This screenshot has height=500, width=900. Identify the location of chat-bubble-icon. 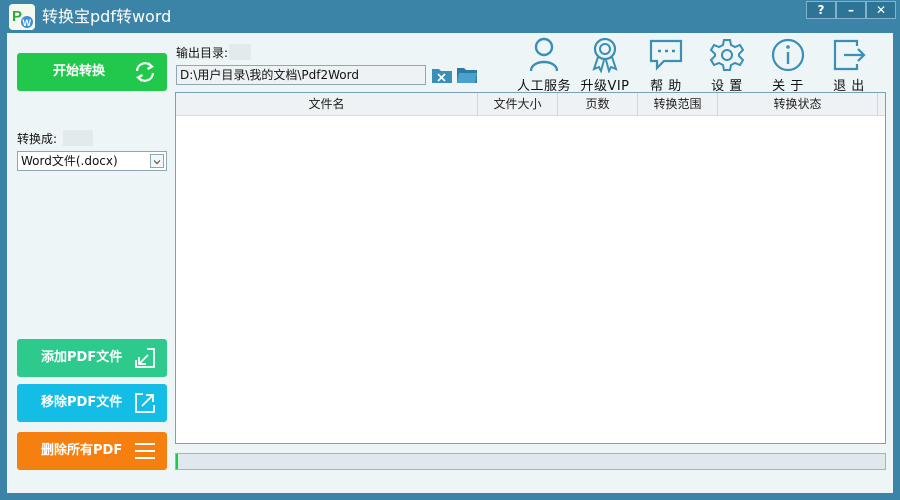
(666, 55).